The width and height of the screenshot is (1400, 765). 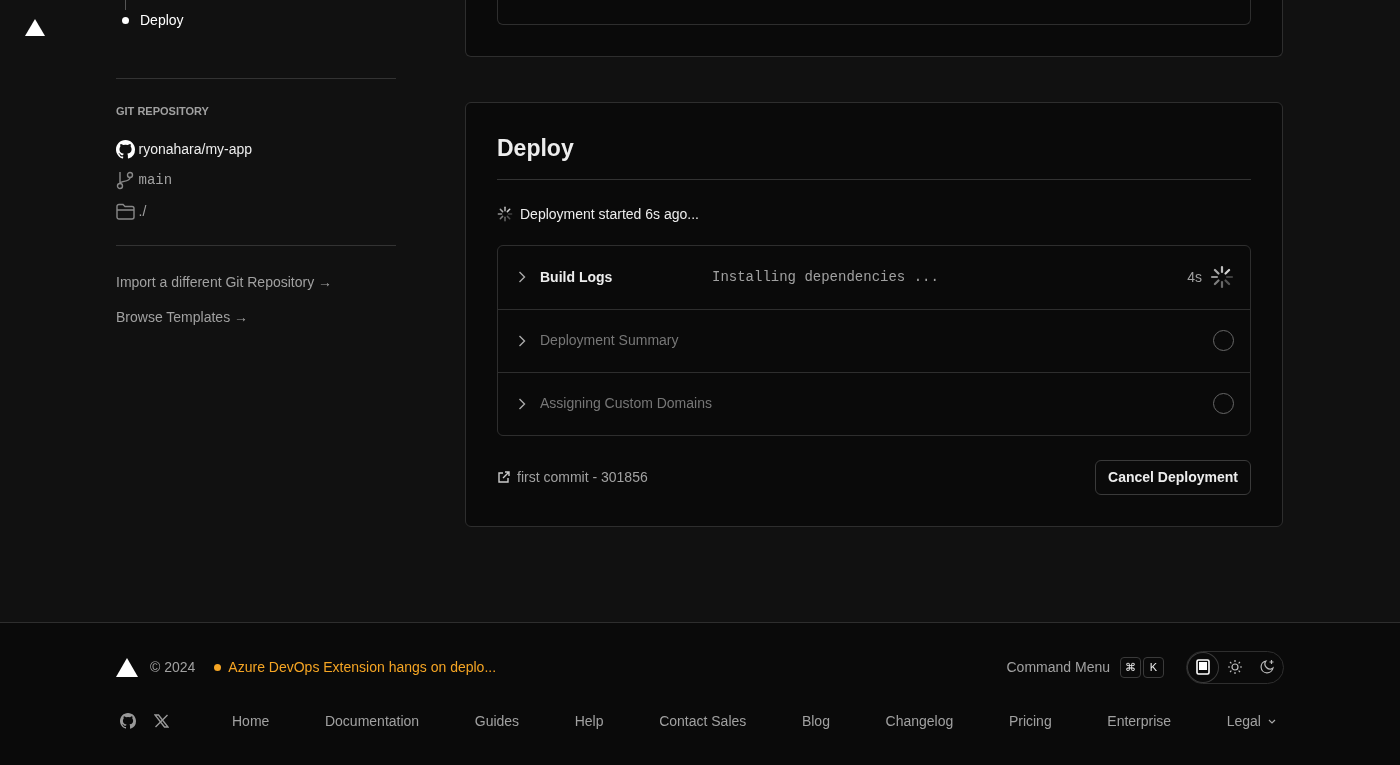 What do you see at coordinates (251, 721) in the screenshot?
I see `footer-link: Home` at bounding box center [251, 721].